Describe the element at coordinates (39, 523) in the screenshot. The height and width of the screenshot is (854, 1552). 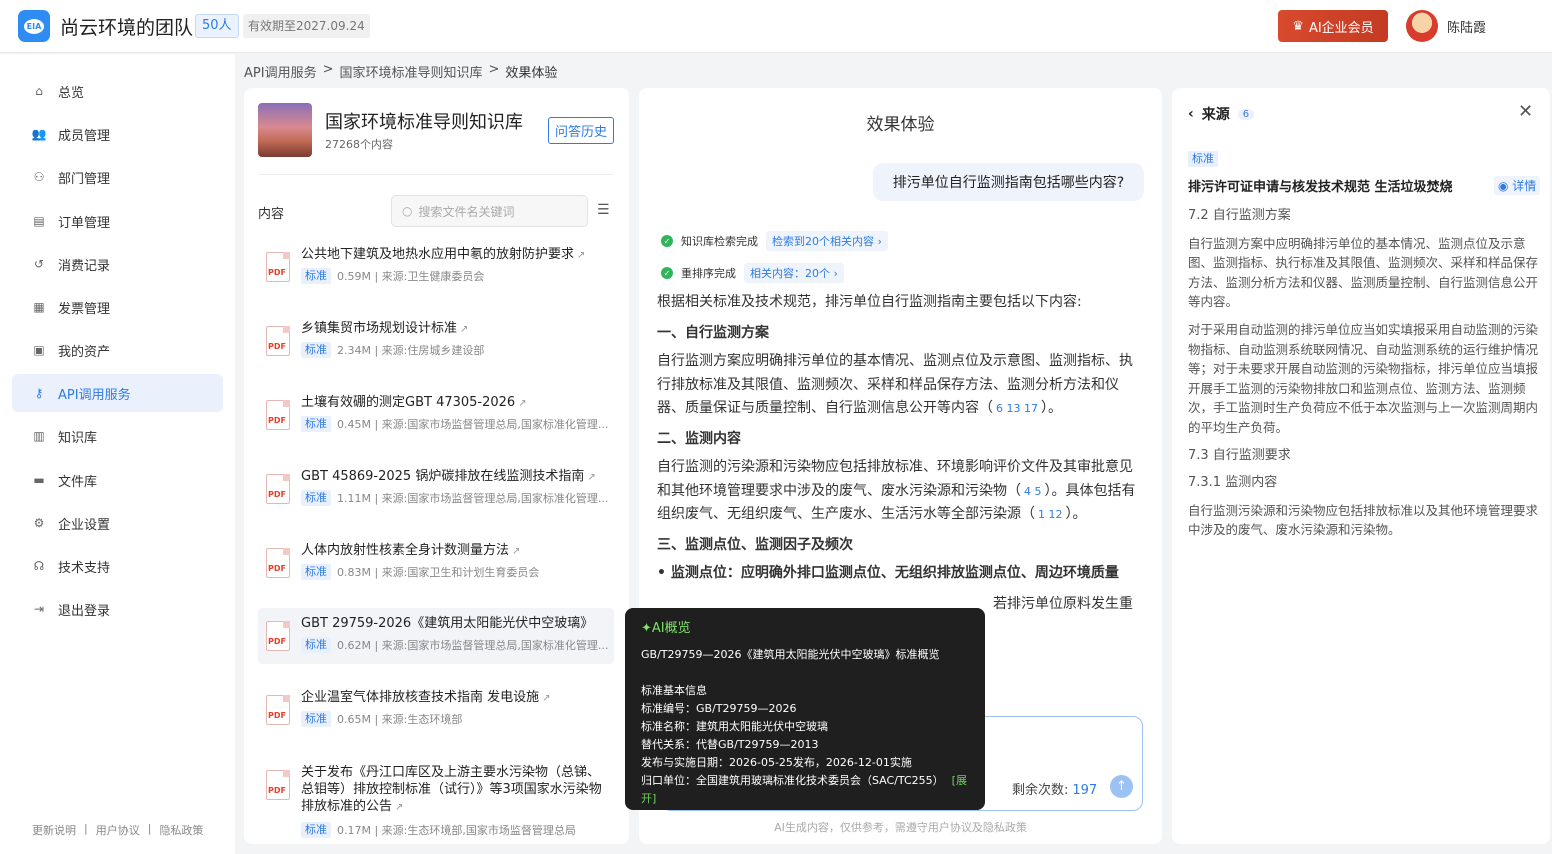
I see `gear-icon: ⚙` at that location.